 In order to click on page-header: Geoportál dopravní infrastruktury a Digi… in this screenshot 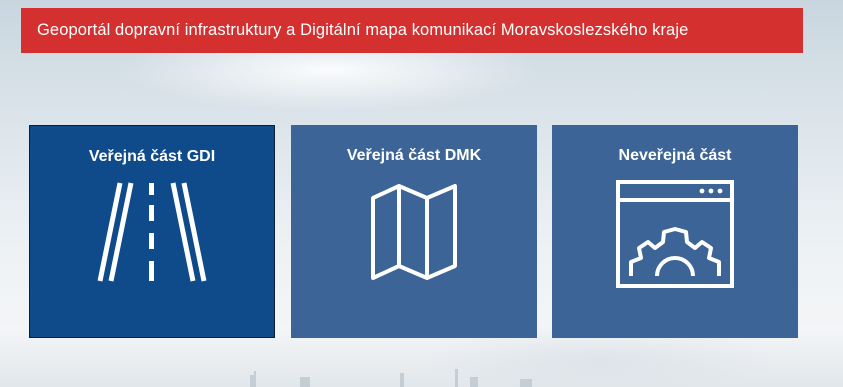, I will do `click(412, 30)`.